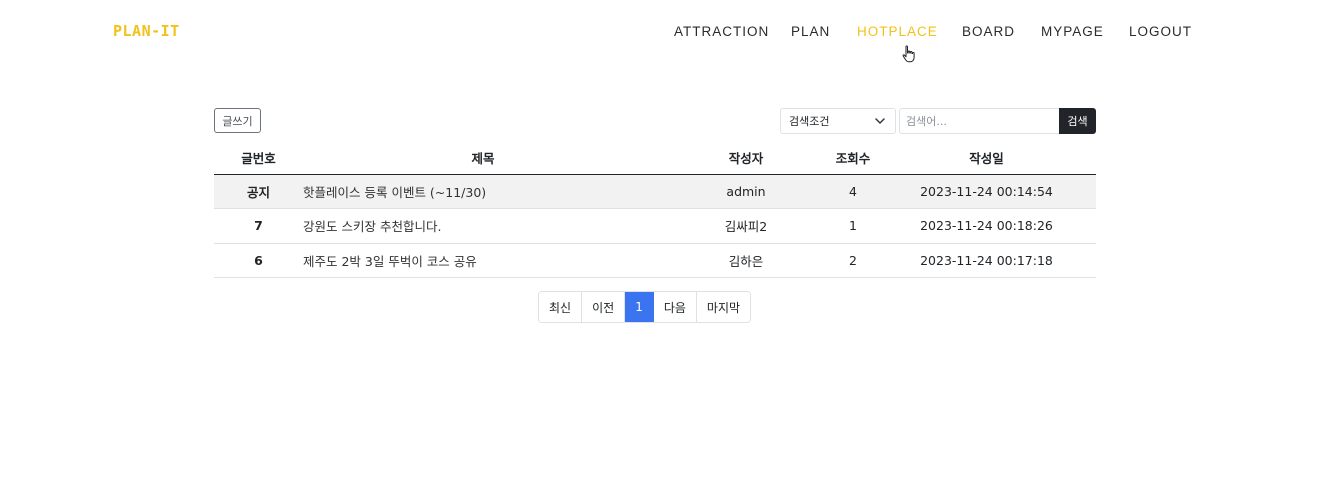 The image size is (1337, 489). Describe the element at coordinates (258, 260) in the screenshot. I see `row-no: 6` at that location.